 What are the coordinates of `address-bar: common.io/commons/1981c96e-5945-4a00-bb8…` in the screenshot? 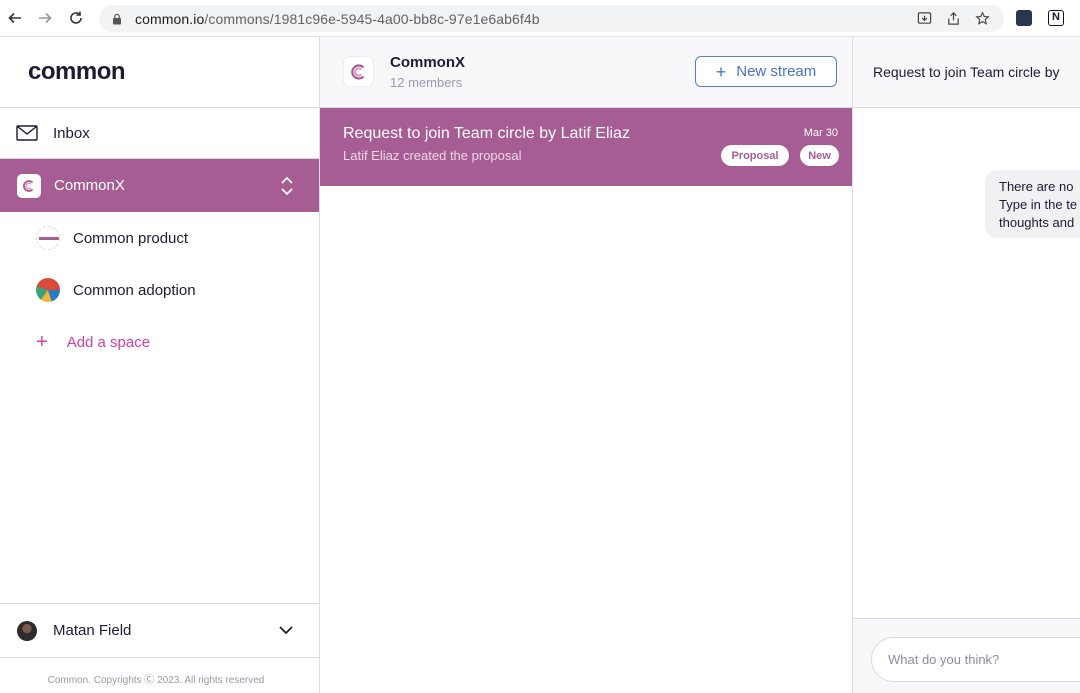 It's located at (551, 18).